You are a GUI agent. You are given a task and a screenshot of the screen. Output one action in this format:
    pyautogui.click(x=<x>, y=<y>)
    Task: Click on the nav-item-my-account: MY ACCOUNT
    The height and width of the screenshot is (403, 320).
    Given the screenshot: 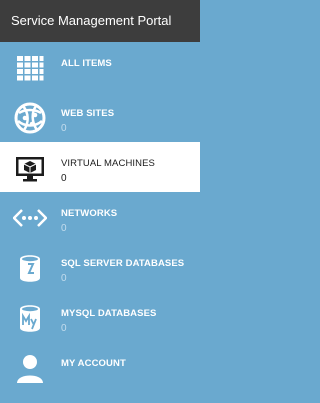 What is the action you would take?
    pyautogui.click(x=100, y=367)
    